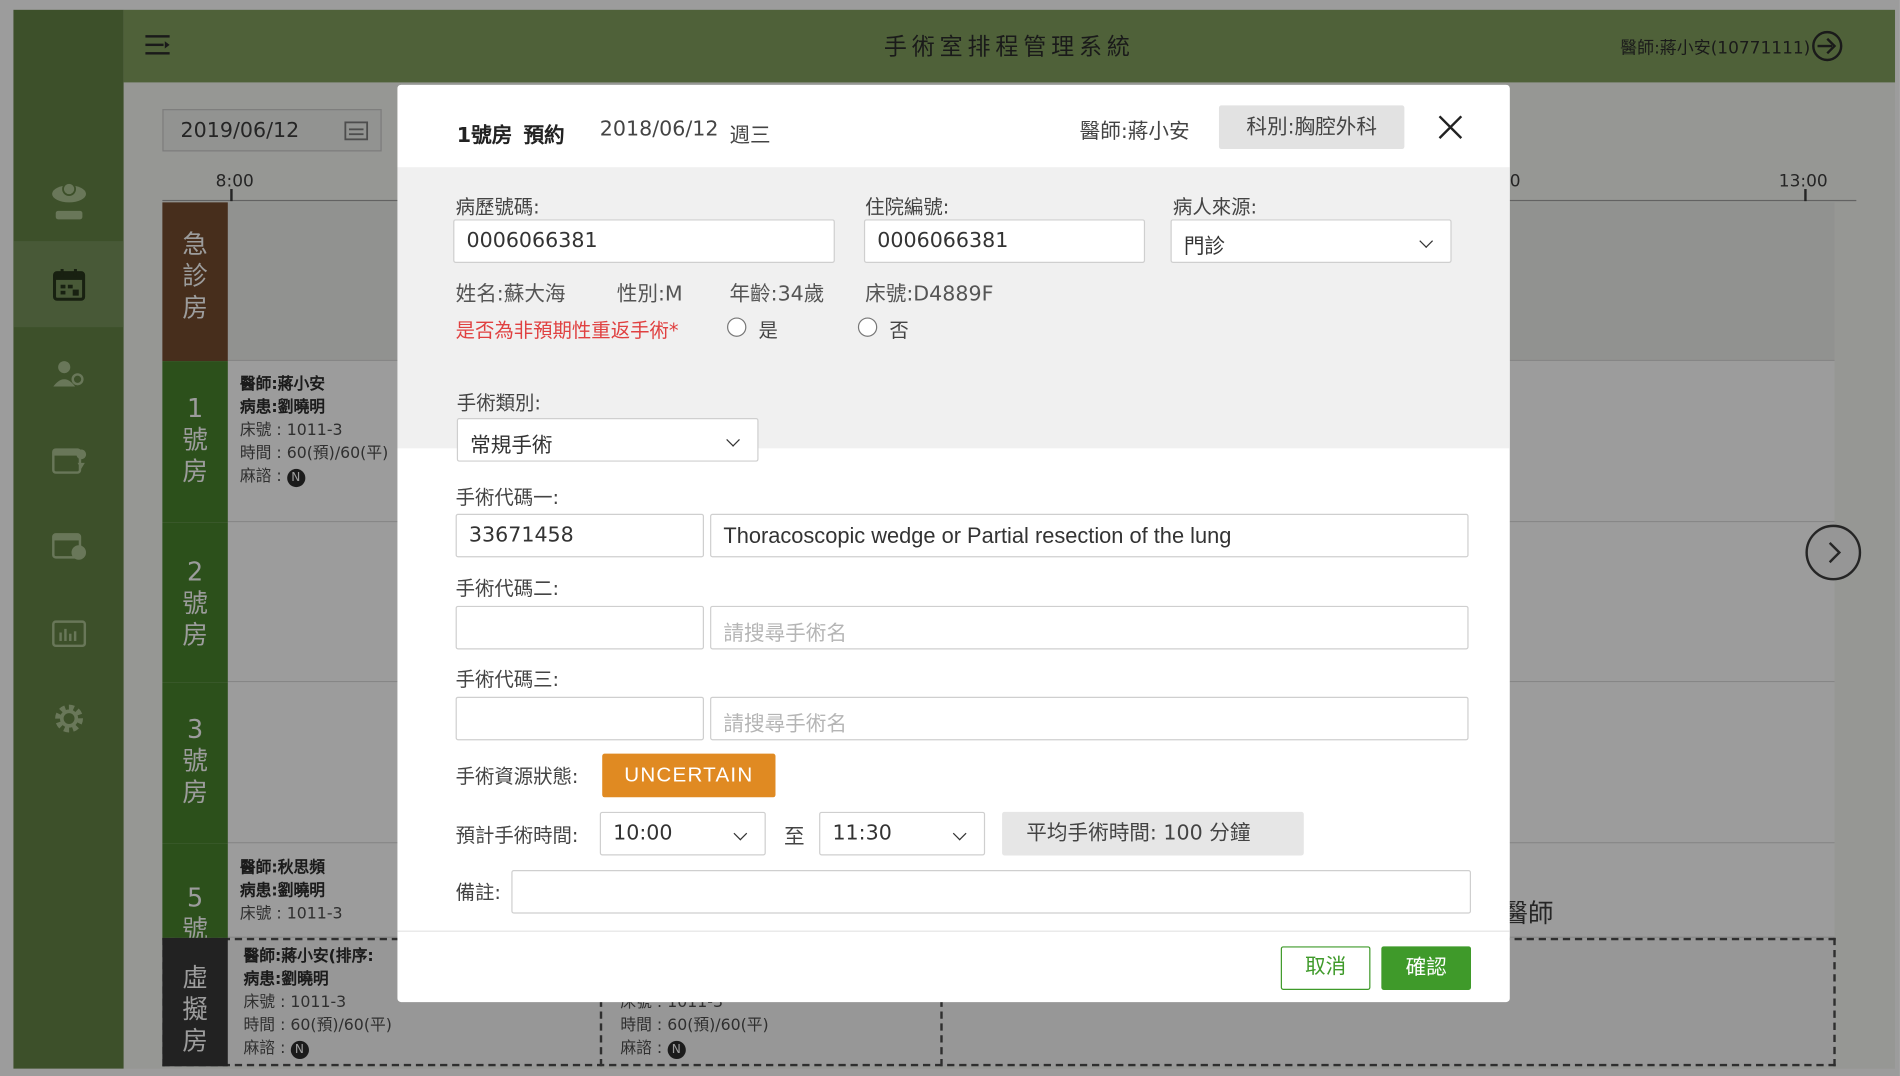 Image resolution: width=1900 pixels, height=1076 pixels. What do you see at coordinates (768, 328) in the screenshot?
I see `reoperation-yes-label: 是` at bounding box center [768, 328].